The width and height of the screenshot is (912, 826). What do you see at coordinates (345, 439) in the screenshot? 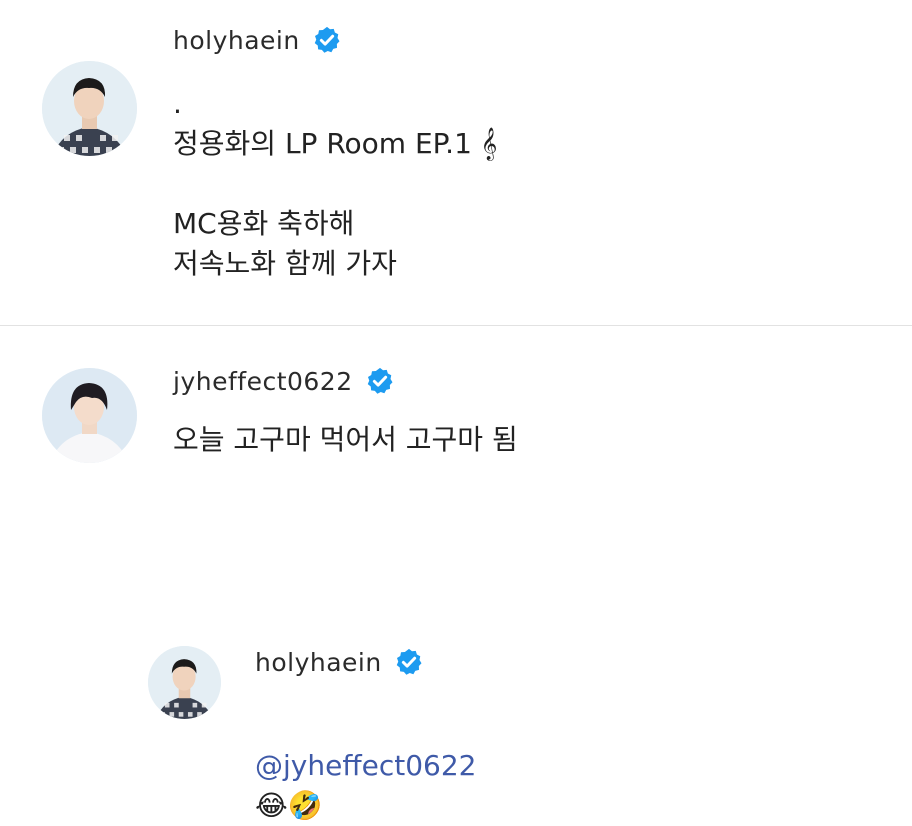
I see `post-text: 오늘 고구마 먹어서 고구마 됨` at bounding box center [345, 439].